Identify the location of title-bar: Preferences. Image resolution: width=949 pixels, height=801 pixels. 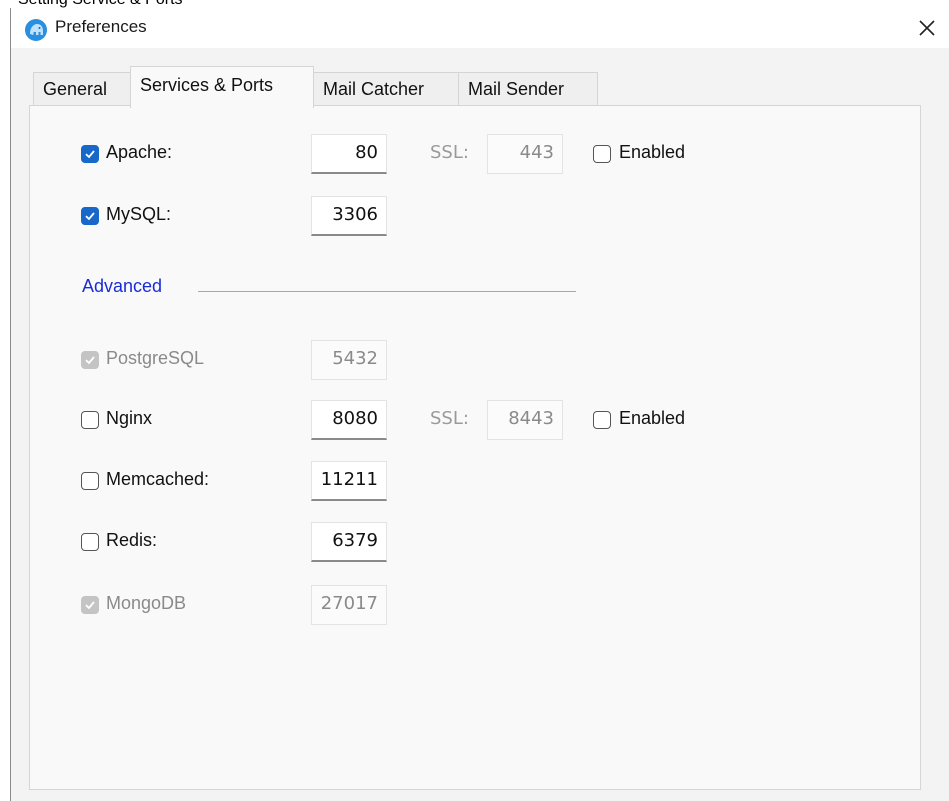
(480, 28).